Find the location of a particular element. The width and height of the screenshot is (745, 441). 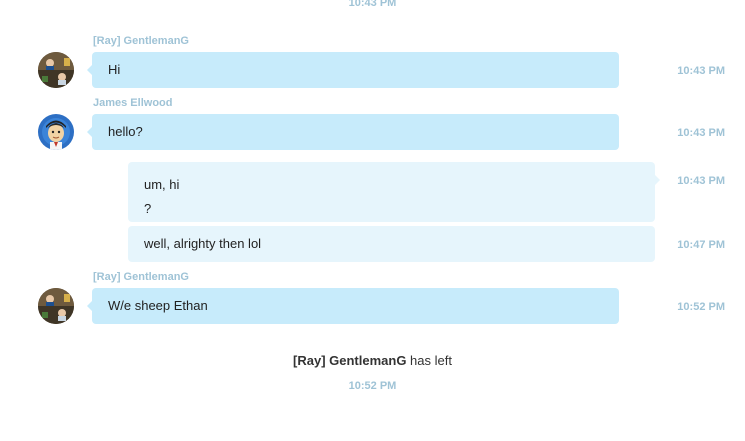

system-message-action: has left is located at coordinates (429, 360).